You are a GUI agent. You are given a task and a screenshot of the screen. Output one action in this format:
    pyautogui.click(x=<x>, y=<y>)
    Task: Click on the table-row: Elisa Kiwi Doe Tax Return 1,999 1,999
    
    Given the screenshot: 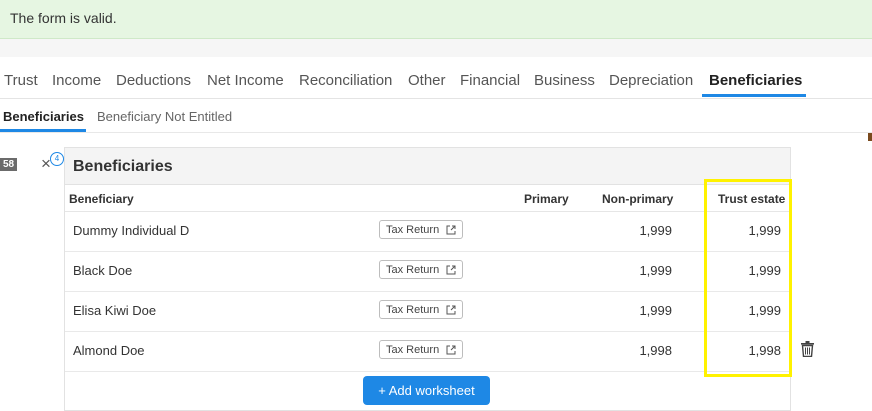 What is the action you would take?
    pyautogui.click(x=427, y=311)
    